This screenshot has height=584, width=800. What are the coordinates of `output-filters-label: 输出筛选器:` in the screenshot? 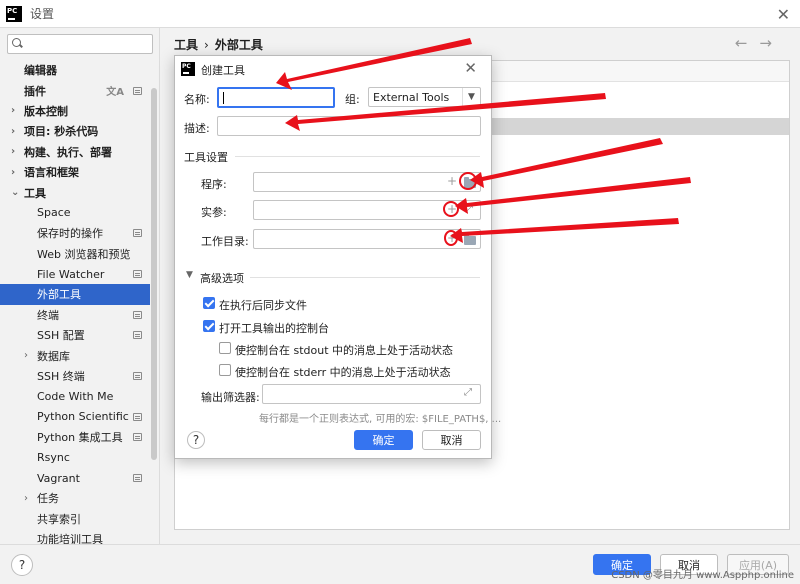 It's located at (230, 397).